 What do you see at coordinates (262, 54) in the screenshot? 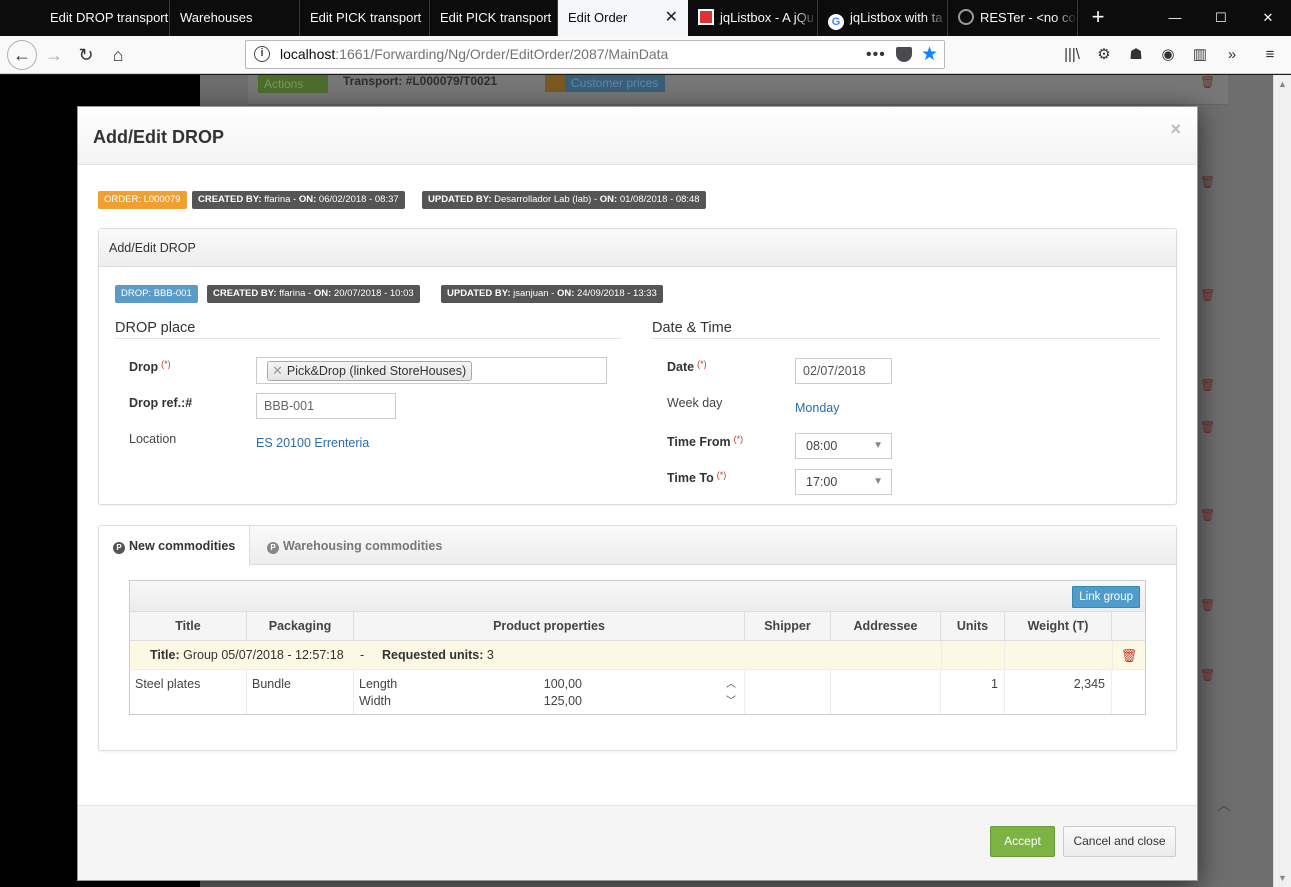
I see `site-info-icon: i` at bounding box center [262, 54].